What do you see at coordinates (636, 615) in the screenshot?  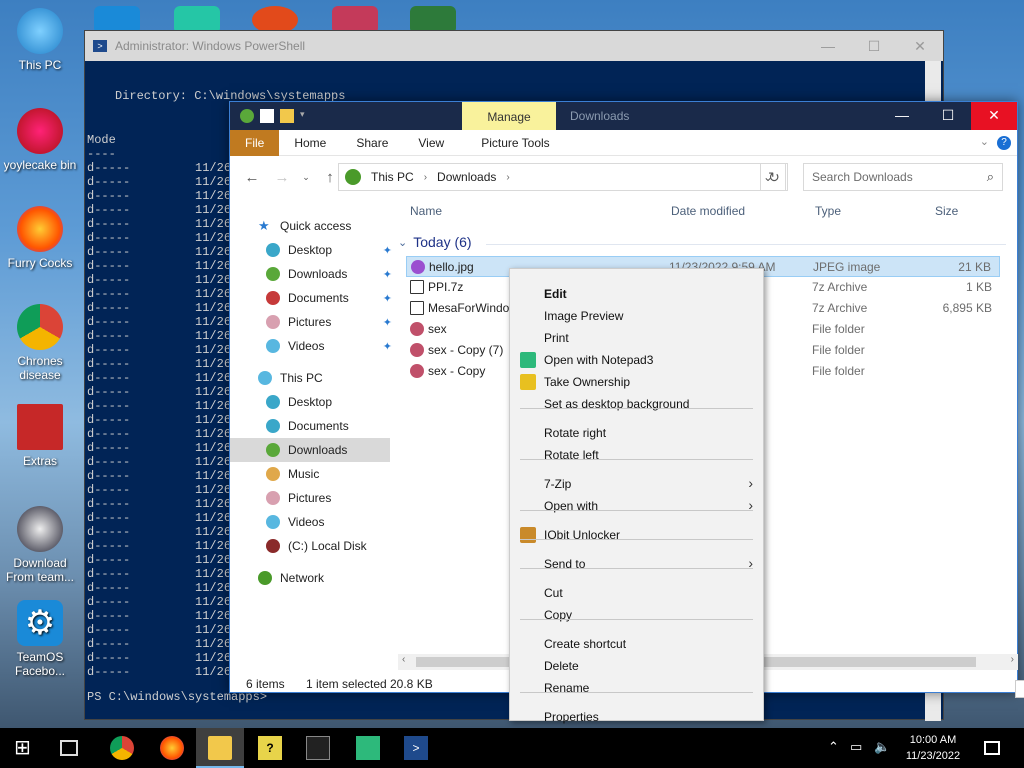 I see `menu-item-copy: Copy` at bounding box center [636, 615].